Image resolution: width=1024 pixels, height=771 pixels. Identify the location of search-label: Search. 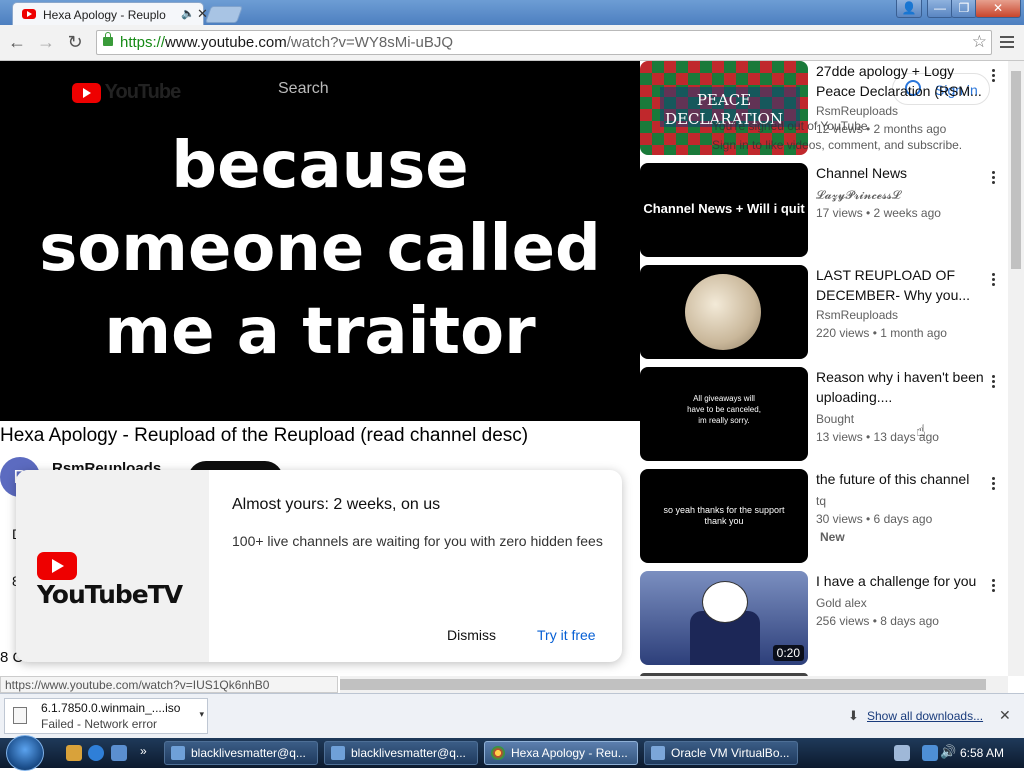
(303, 89).